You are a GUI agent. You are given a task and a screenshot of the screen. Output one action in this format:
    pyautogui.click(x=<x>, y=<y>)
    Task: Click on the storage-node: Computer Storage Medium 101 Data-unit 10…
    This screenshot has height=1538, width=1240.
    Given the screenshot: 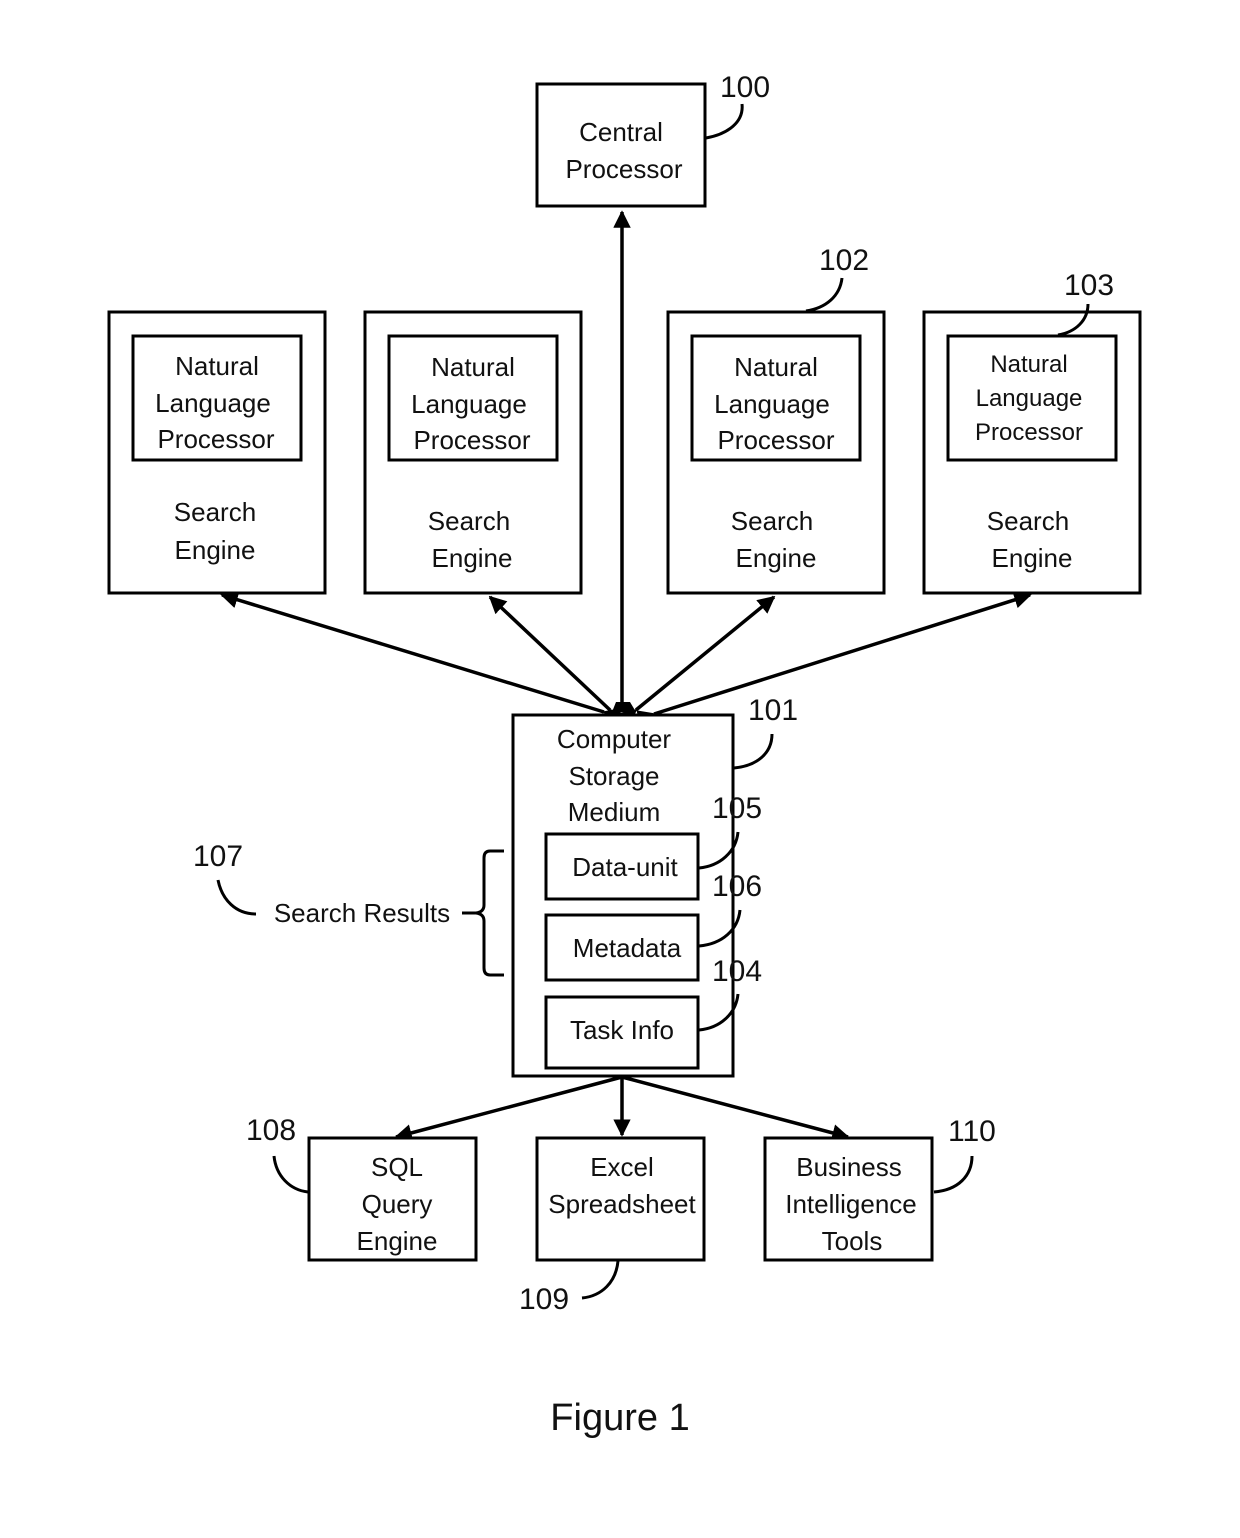 What is the action you would take?
    pyautogui.click(x=654, y=886)
    